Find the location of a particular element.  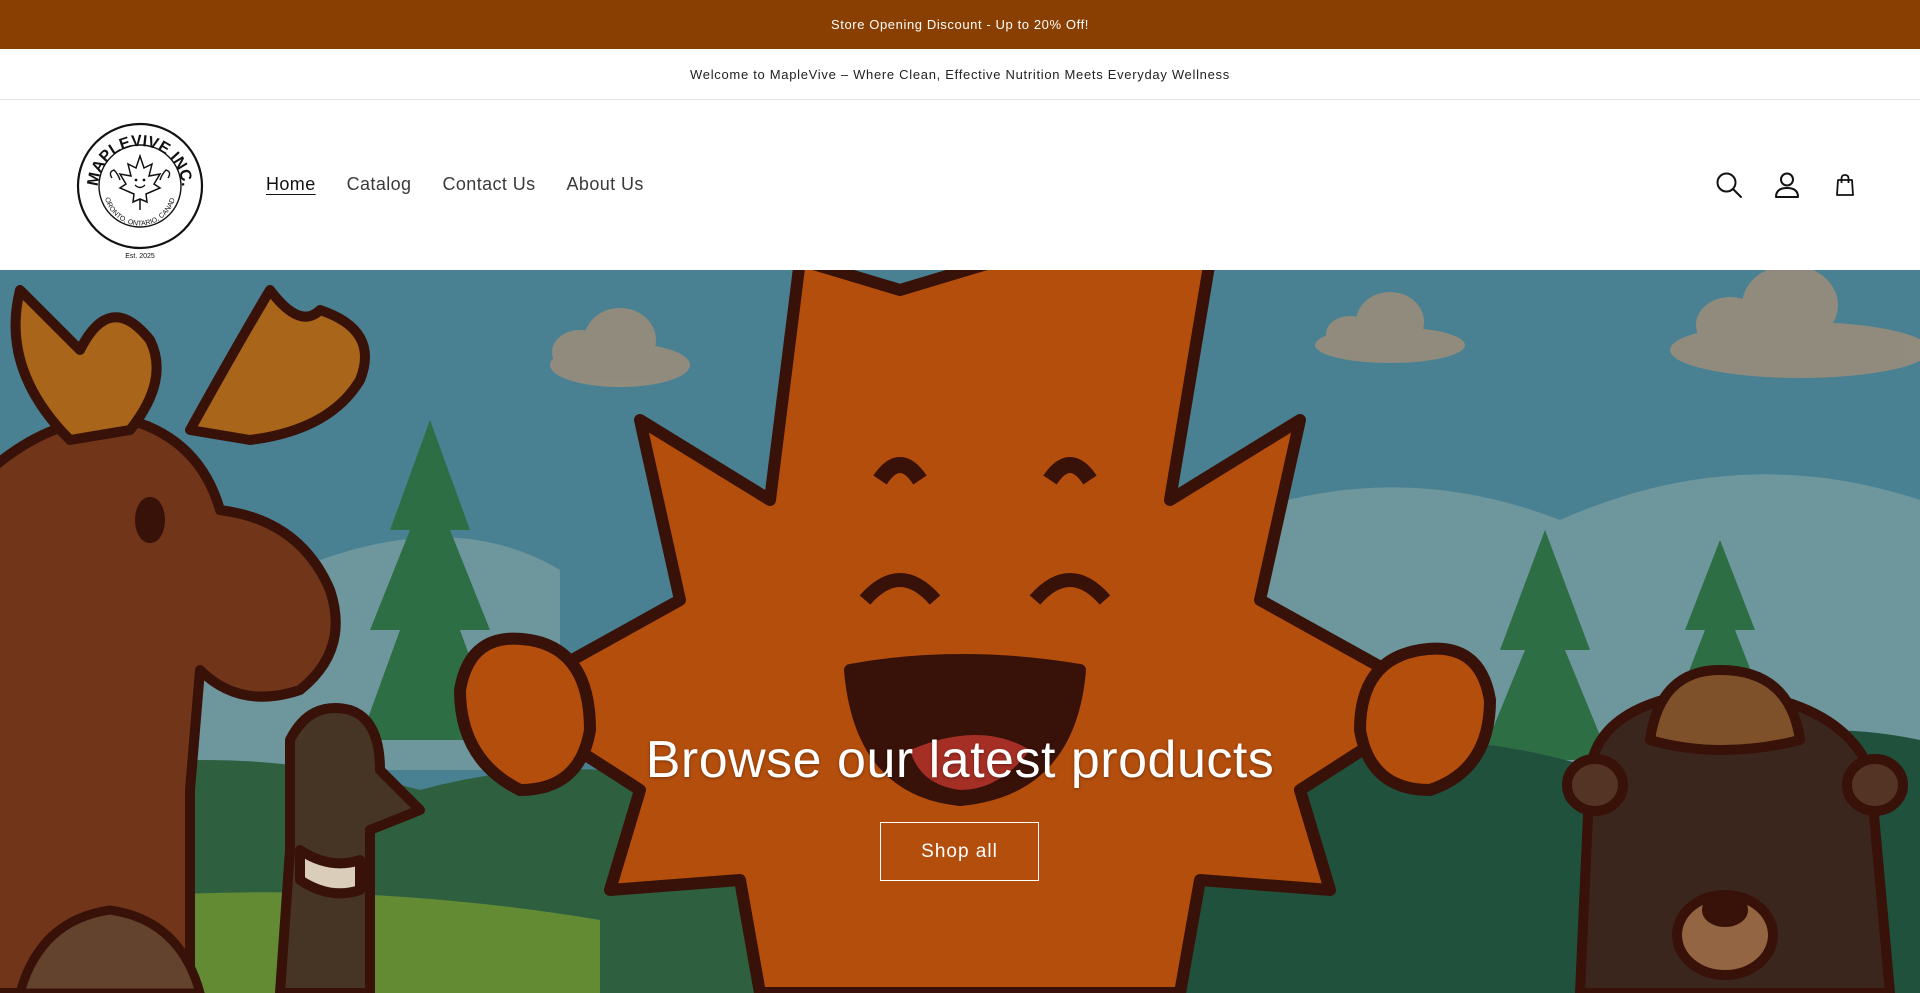

nav-contact-us: Contact Us is located at coordinates (488, 184).